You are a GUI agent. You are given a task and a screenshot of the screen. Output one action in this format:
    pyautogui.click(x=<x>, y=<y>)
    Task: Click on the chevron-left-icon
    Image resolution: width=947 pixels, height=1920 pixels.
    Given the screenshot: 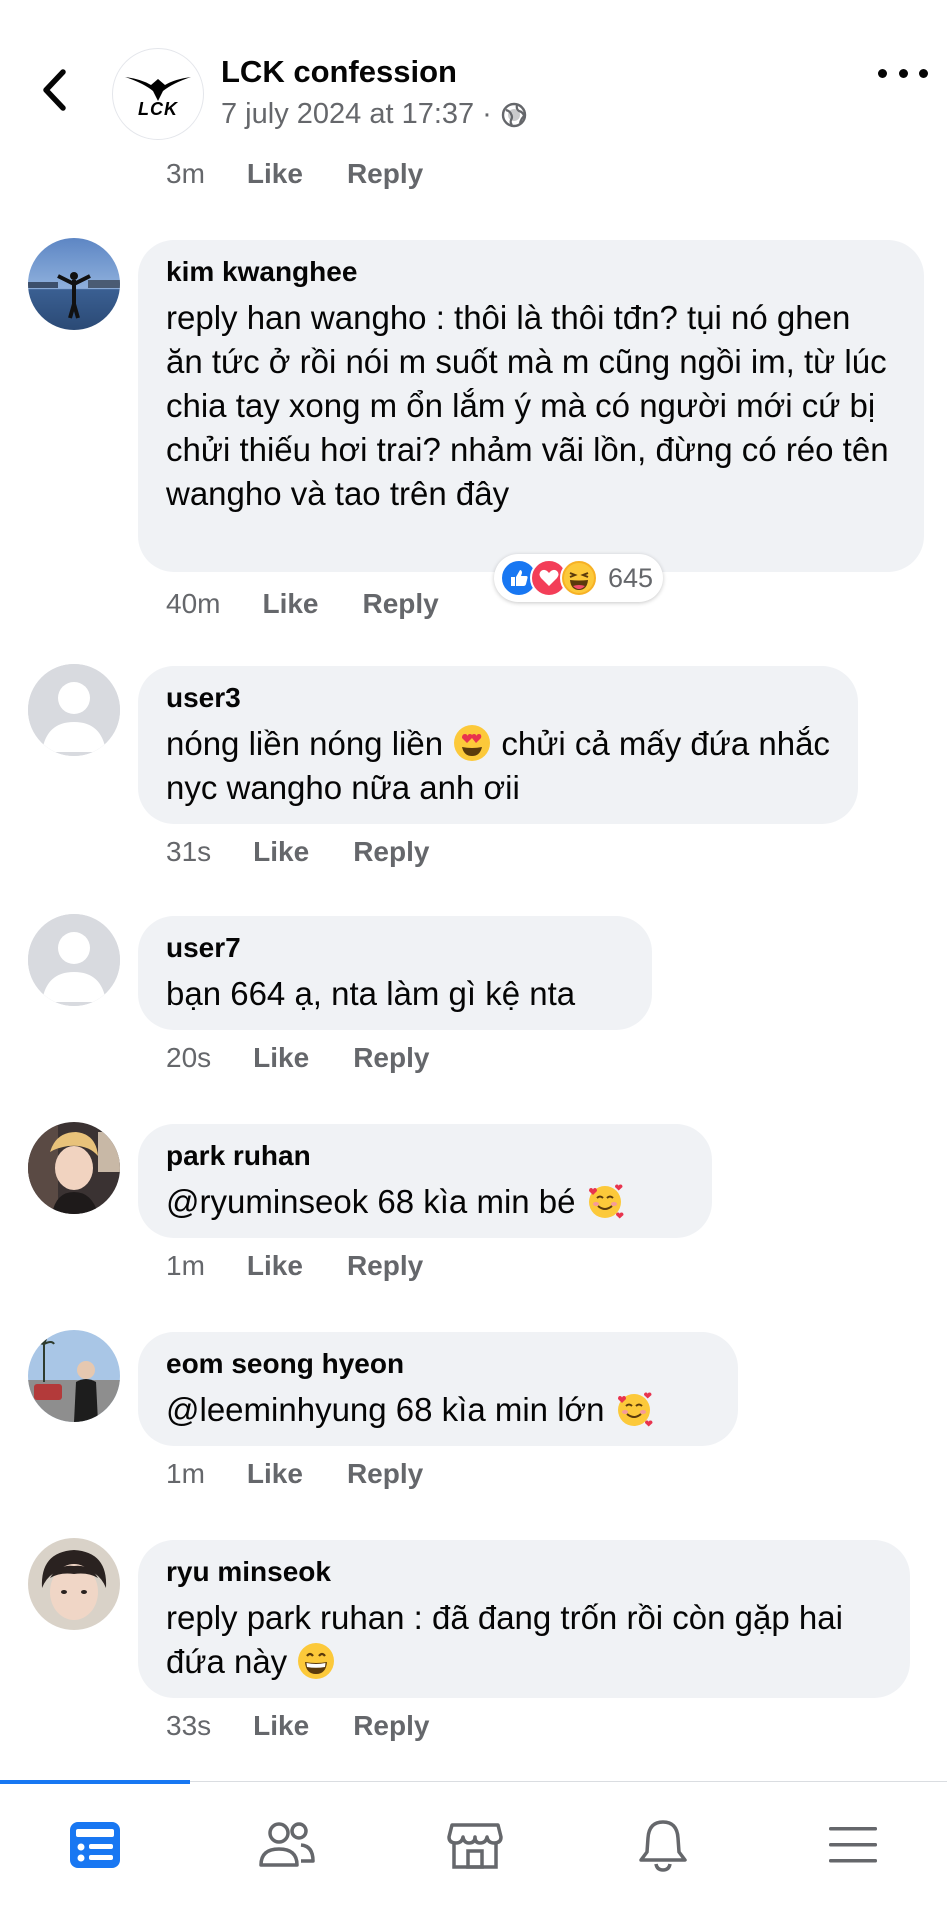 What is the action you would take?
    pyautogui.click(x=54, y=90)
    